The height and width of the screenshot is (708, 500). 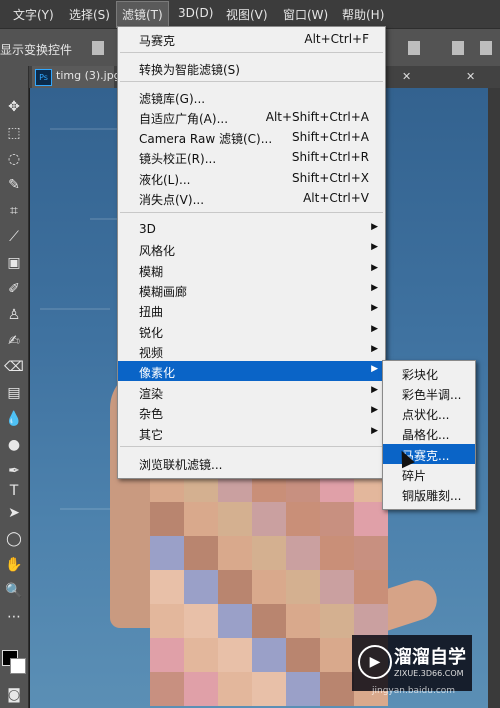 What do you see at coordinates (251, 137) in the screenshot?
I see `menu-item-camera-raw: Camera Raw 滤镜(C)... Shift+Ctrl+A` at bounding box center [251, 137].